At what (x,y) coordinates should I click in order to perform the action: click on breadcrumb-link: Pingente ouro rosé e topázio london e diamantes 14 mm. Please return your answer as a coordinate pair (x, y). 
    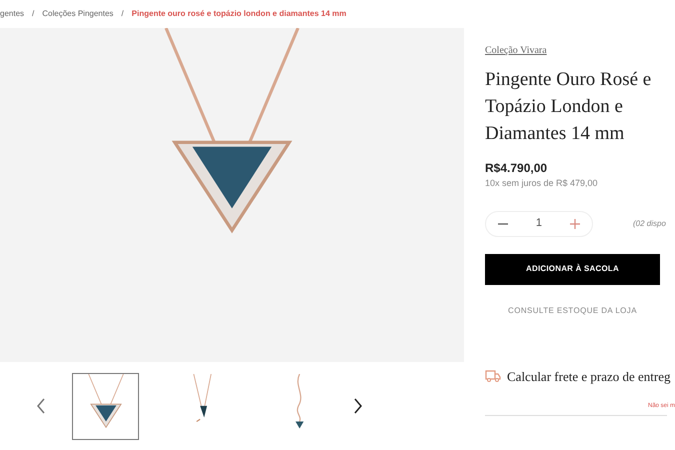
    Looking at the image, I should click on (239, 14).